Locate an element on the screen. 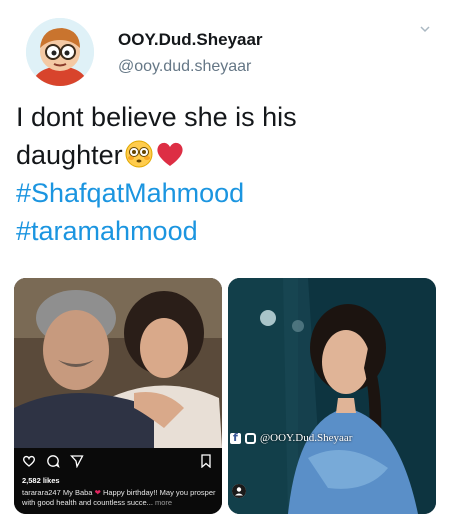 The height and width of the screenshot is (518, 450). watermark-text: @OOY.Dud.Sheyaar is located at coordinates (306, 438).